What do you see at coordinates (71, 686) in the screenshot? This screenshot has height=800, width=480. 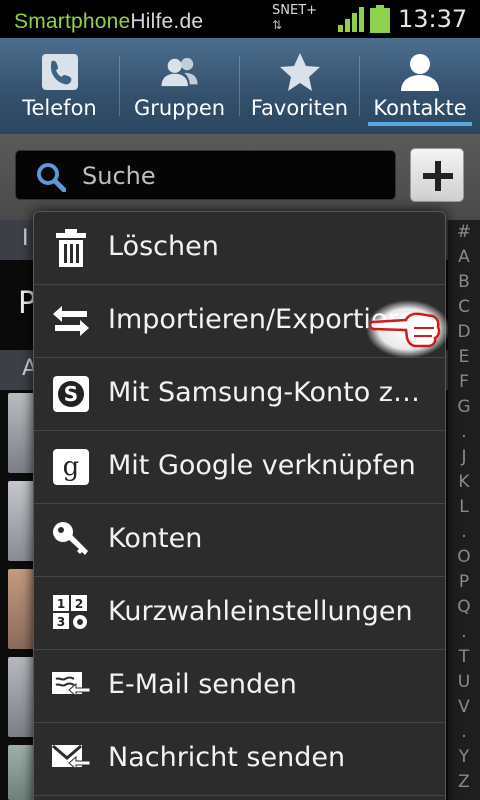 I see `email-icon` at bounding box center [71, 686].